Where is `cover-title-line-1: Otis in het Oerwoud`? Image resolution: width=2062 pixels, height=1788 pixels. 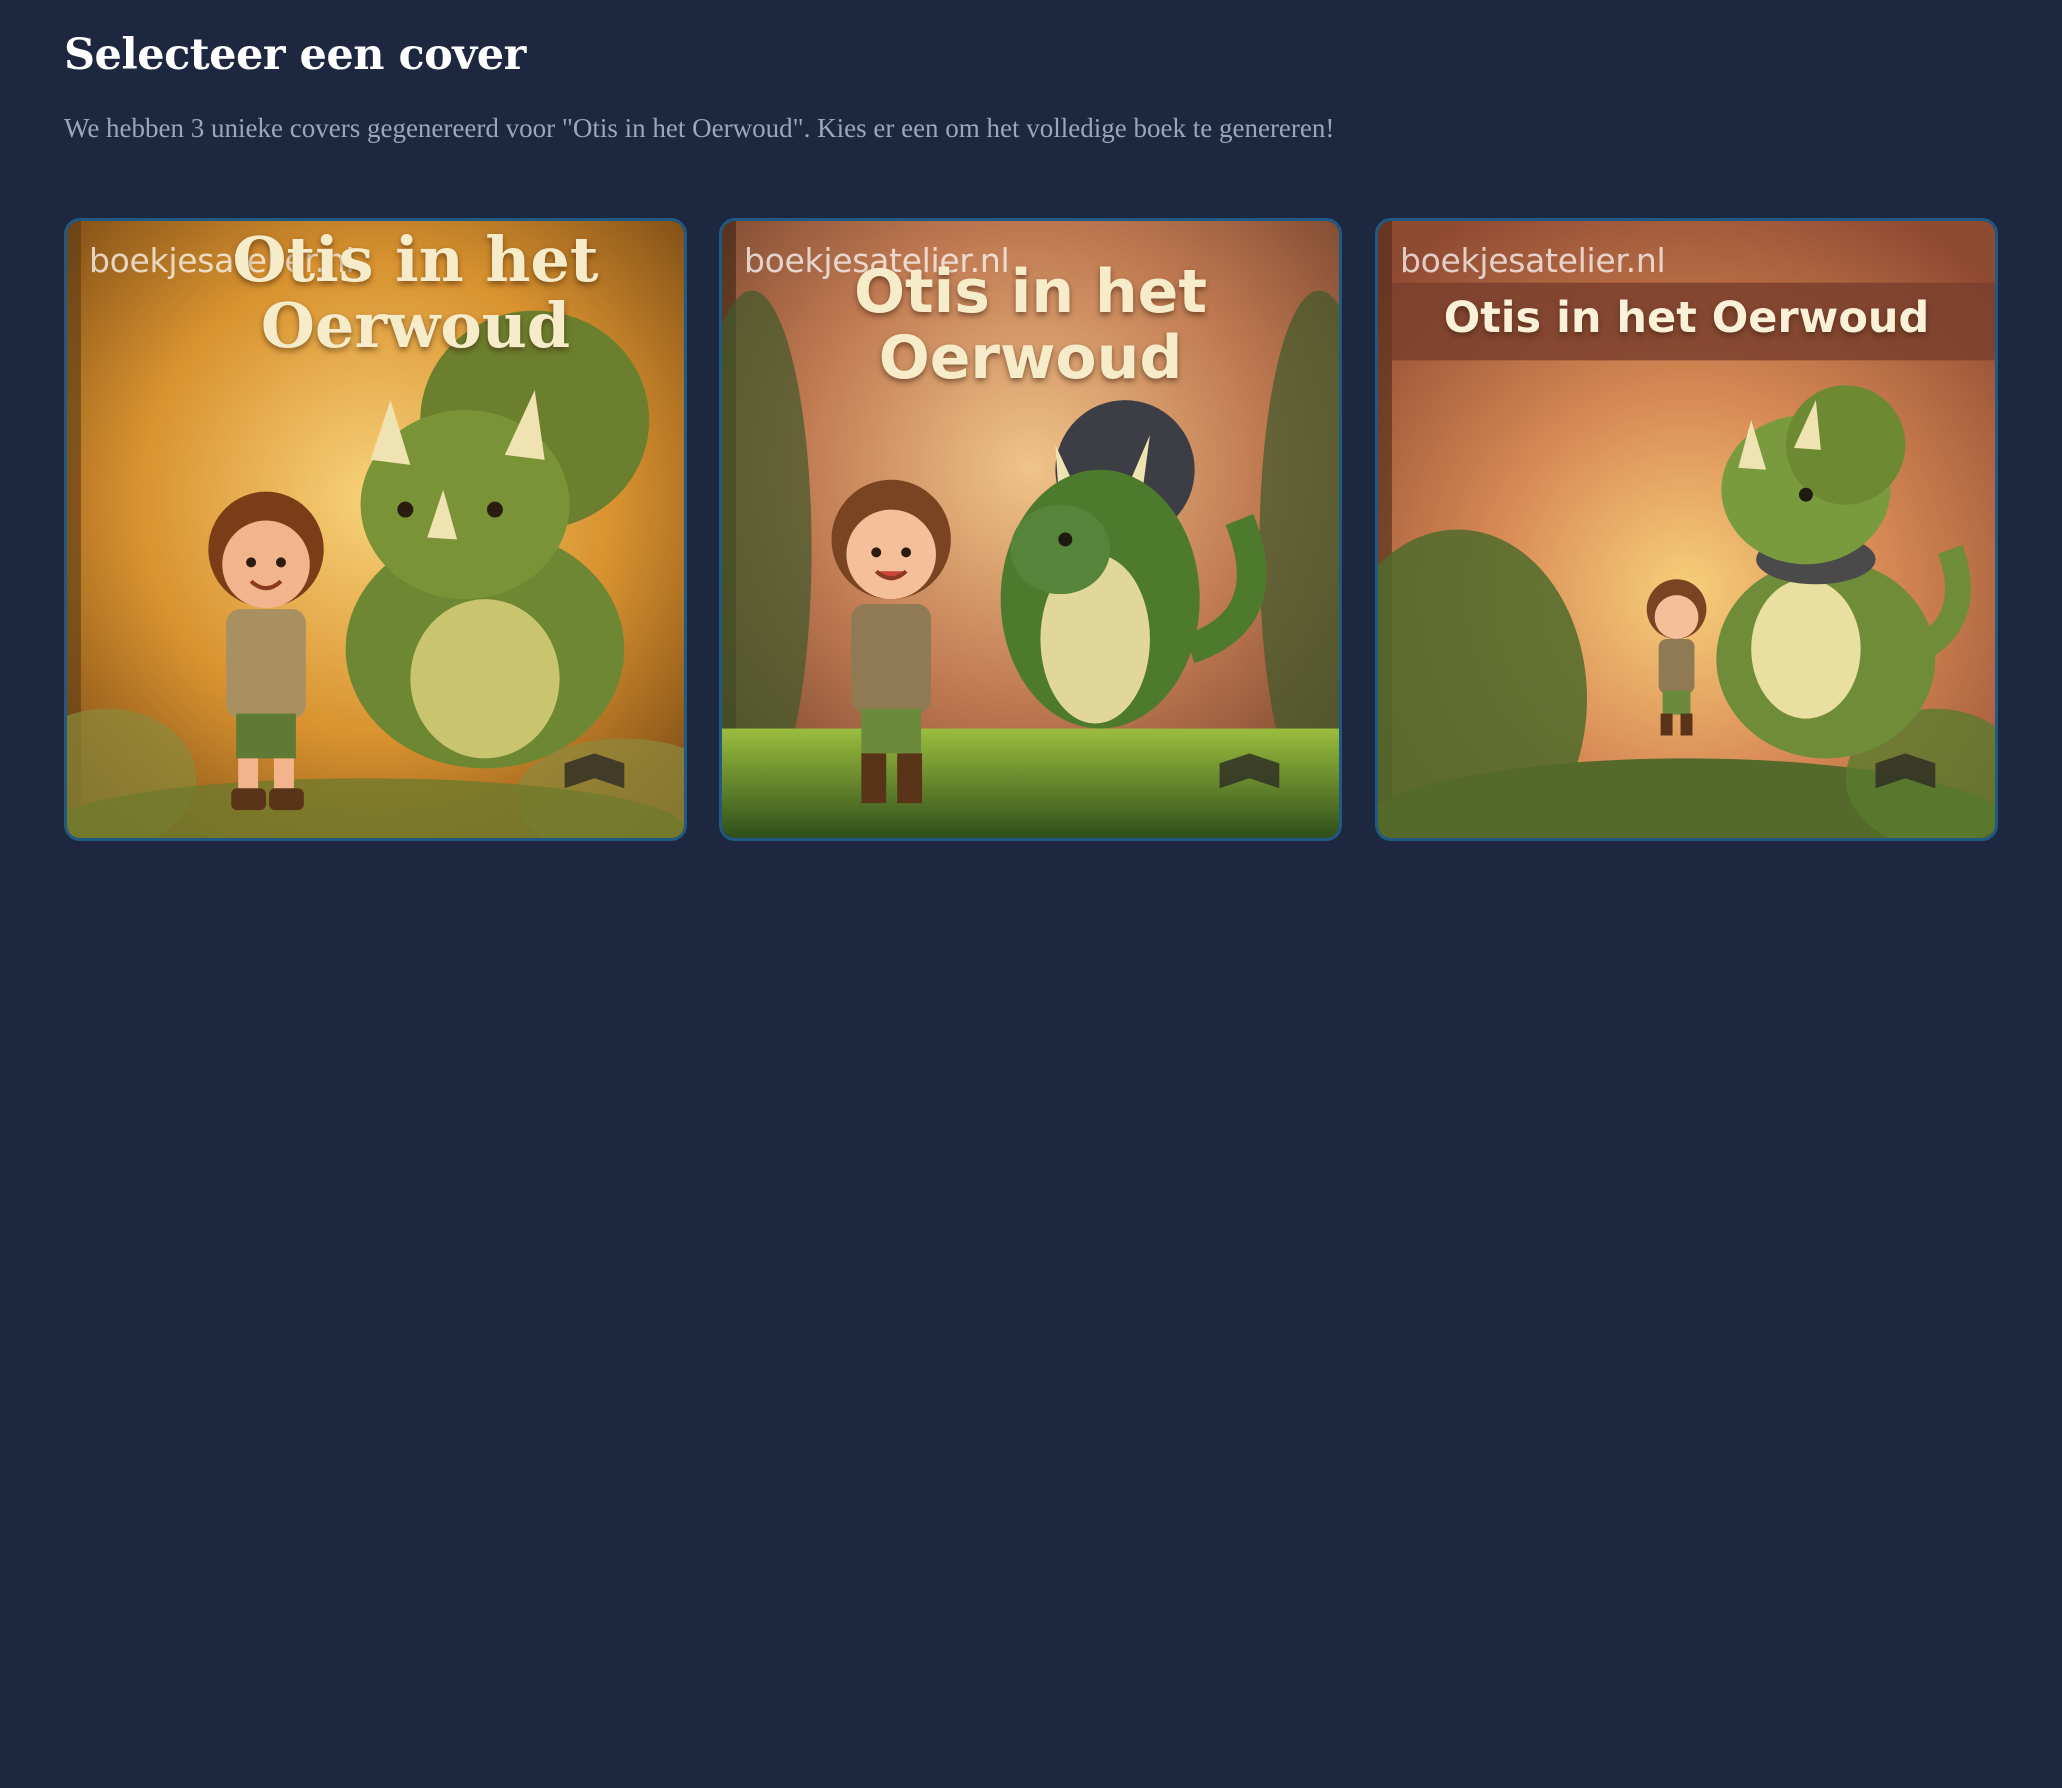 cover-title-line-1: Otis in het Oerwoud is located at coordinates (1686, 318).